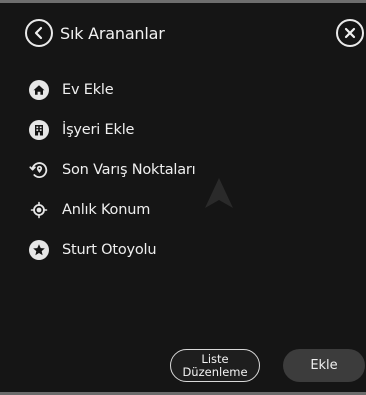 This screenshot has width=366, height=395. I want to click on list-item-label: Son Varış Noktaları, so click(129, 170).